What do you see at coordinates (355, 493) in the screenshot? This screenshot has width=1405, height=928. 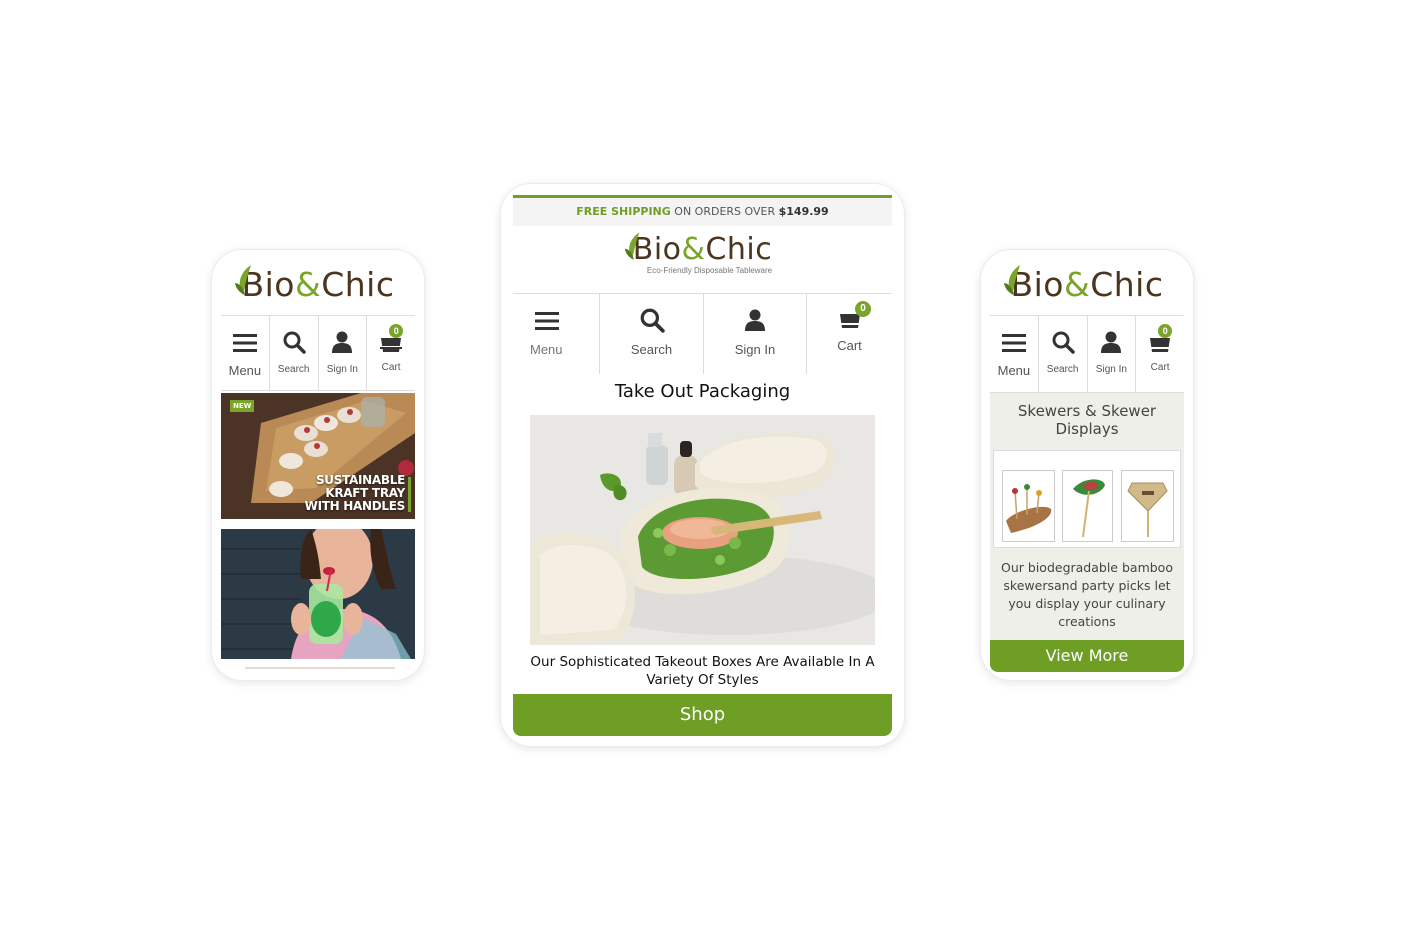 I see `banner-caption: SUSTAINABLE KRAFT TRAY WITH HANDLES` at bounding box center [355, 493].